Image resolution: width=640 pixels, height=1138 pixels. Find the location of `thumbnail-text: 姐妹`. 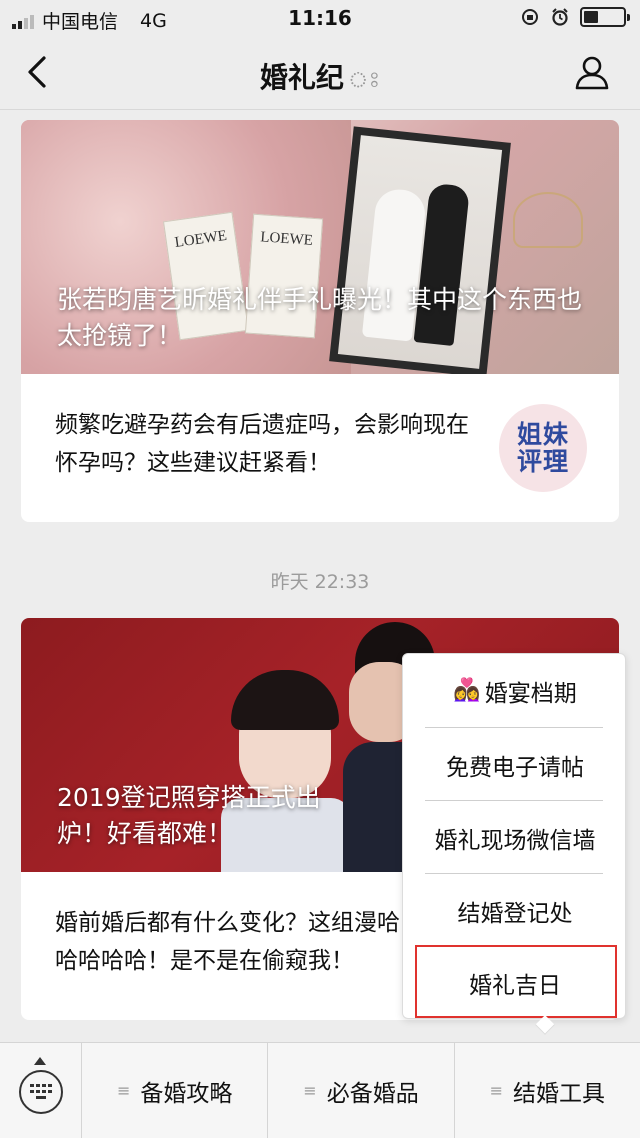

thumbnail-text: 姐妹 is located at coordinates (542, 434).